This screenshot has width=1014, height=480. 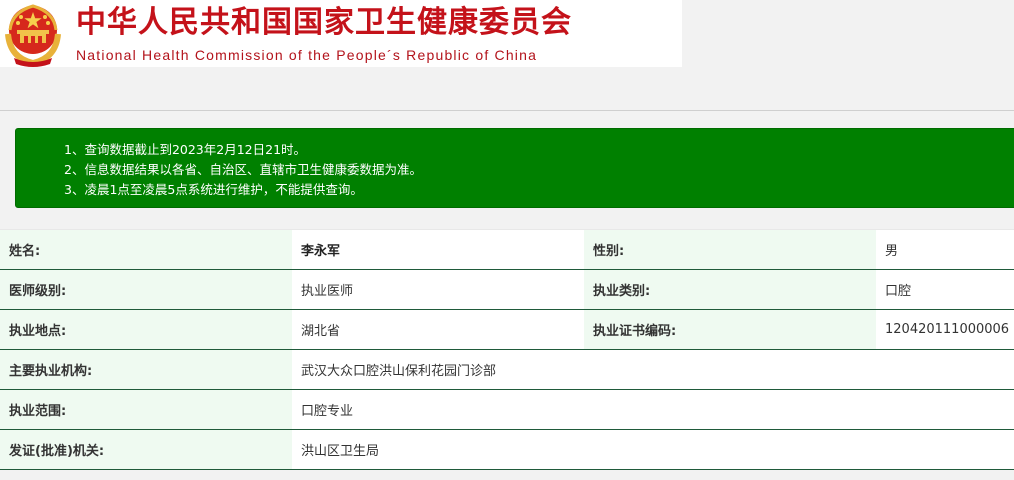 I want to click on table-row: 姓名: 李永军 性别: 男, so click(x=507, y=249).